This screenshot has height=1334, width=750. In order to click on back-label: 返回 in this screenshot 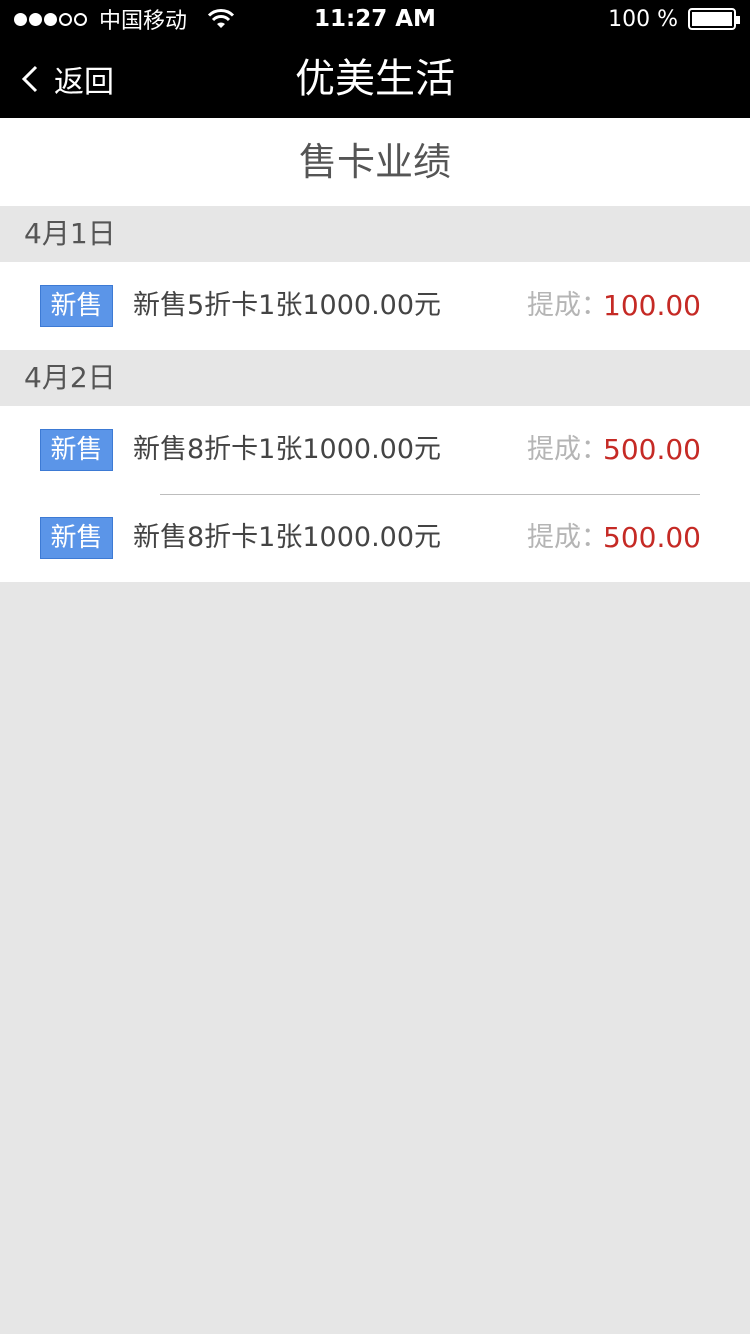, I will do `click(84, 82)`.